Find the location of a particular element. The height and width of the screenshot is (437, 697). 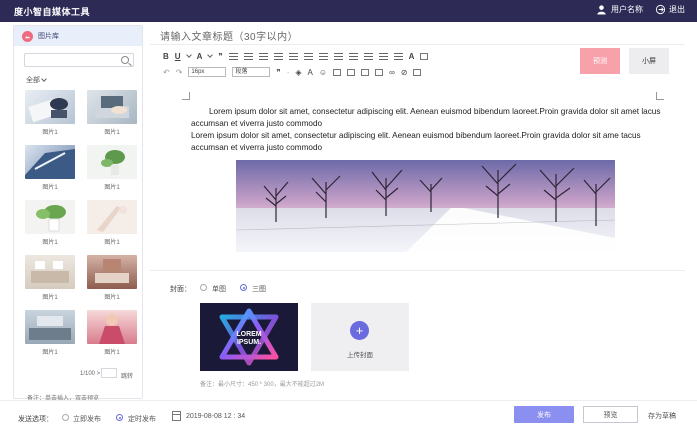

clear-format-icon is located at coordinates (424, 56).